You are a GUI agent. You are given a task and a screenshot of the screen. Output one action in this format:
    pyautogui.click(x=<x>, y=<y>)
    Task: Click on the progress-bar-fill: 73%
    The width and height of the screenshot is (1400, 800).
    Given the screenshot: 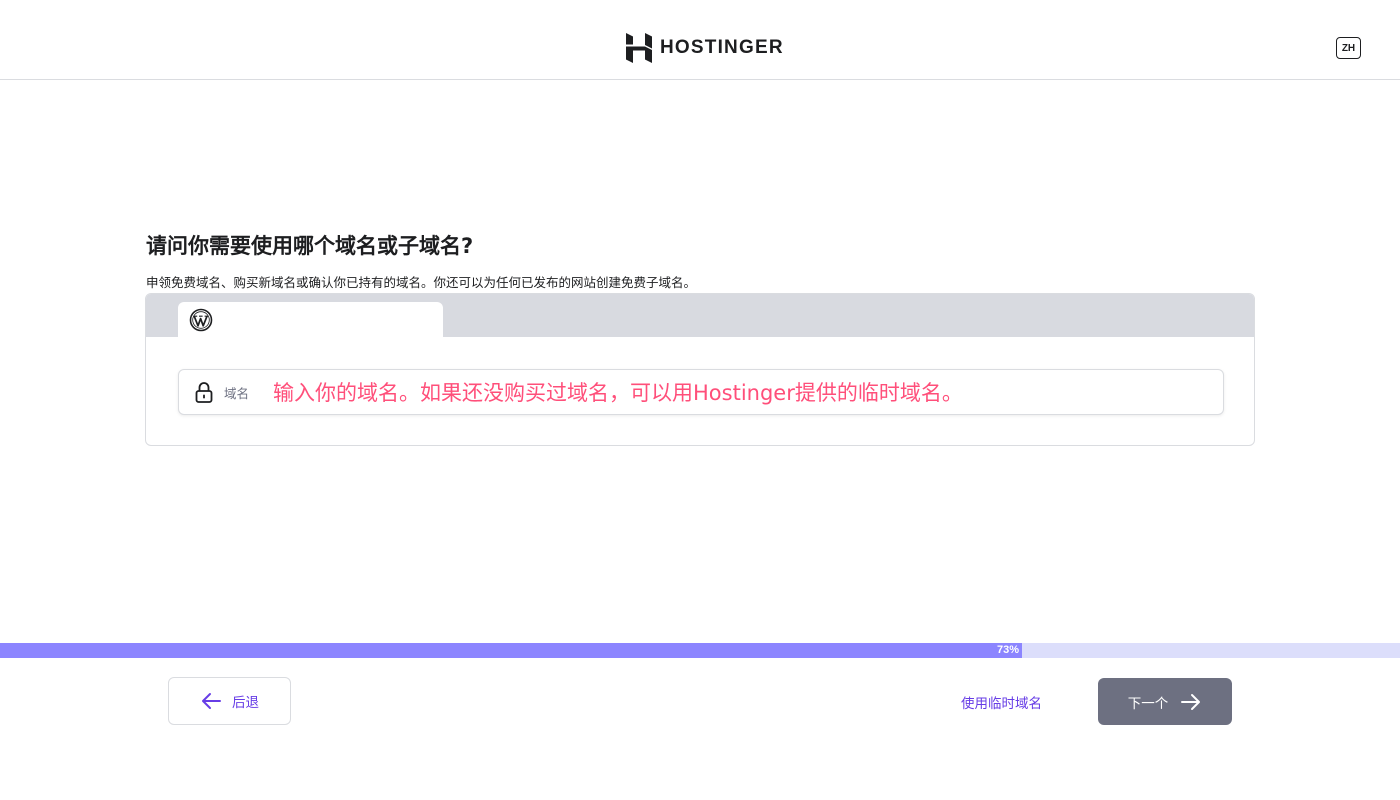 What is the action you would take?
    pyautogui.click(x=511, y=650)
    